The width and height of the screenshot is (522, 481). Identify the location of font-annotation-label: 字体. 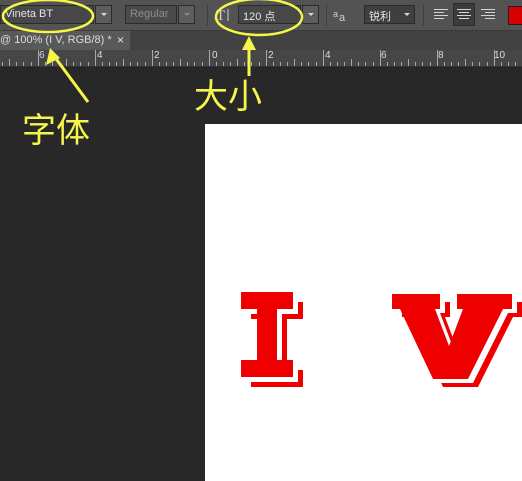
(56, 131).